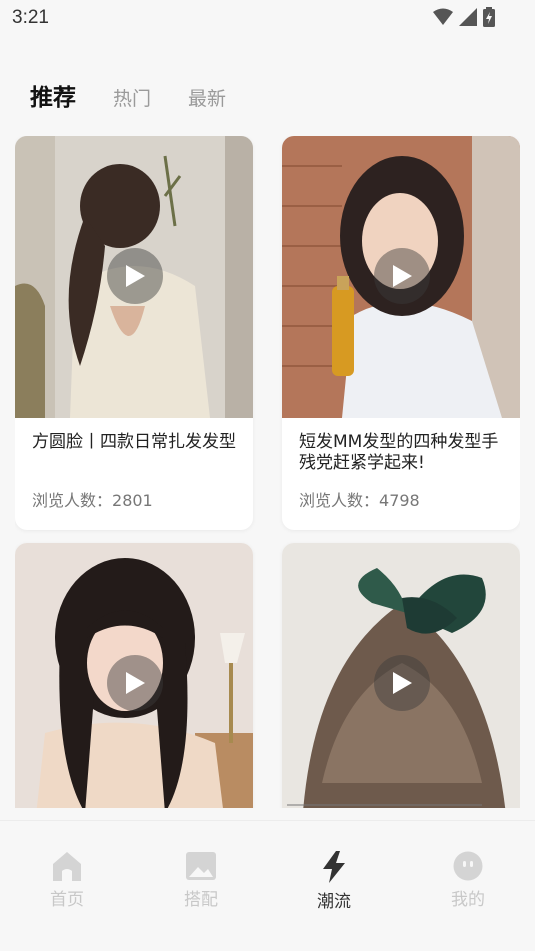  What do you see at coordinates (468, 17) in the screenshot?
I see `signal-icon` at bounding box center [468, 17].